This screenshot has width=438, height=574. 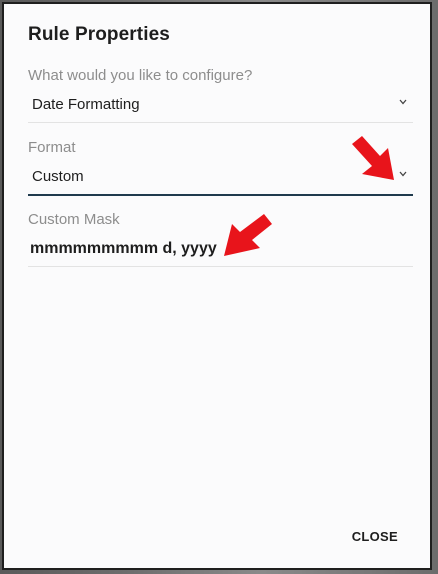 I want to click on configure-label: What would you like to configure?, so click(x=140, y=75).